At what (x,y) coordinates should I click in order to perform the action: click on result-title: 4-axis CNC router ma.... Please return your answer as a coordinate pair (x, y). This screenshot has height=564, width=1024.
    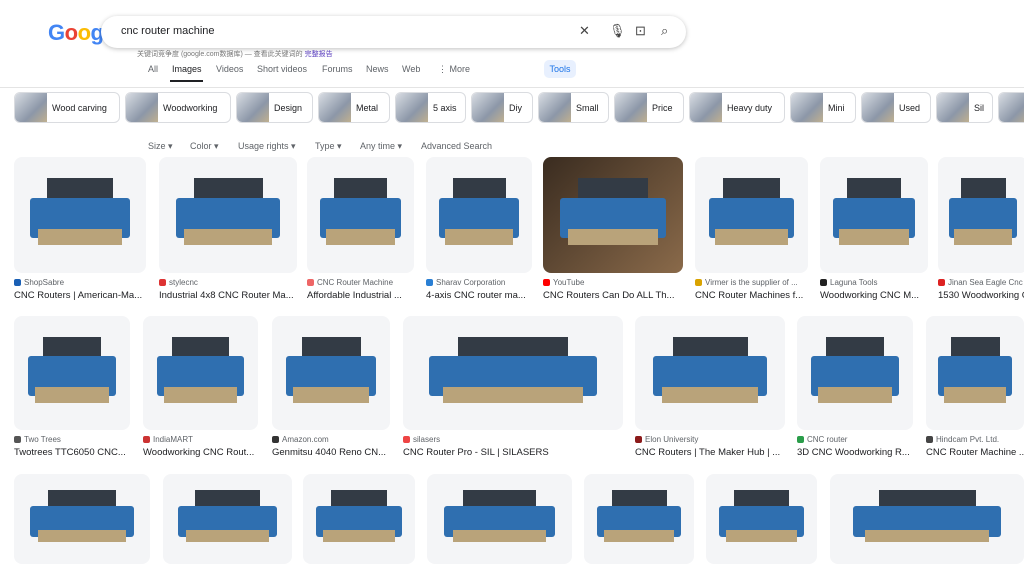
    Looking at the image, I should click on (484, 295).